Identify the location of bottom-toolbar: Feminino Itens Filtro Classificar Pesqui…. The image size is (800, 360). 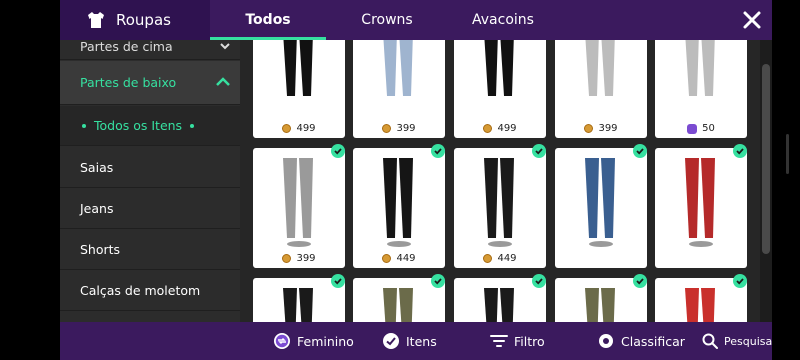
(416, 341).